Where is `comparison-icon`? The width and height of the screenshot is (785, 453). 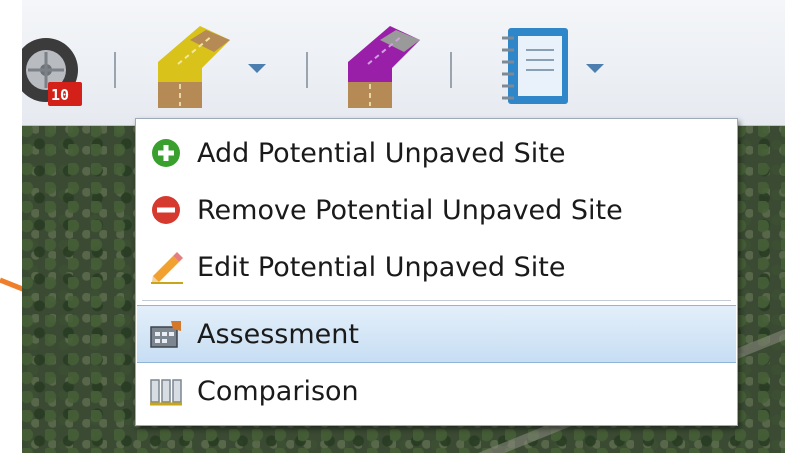
comparison-icon is located at coordinates (166, 391).